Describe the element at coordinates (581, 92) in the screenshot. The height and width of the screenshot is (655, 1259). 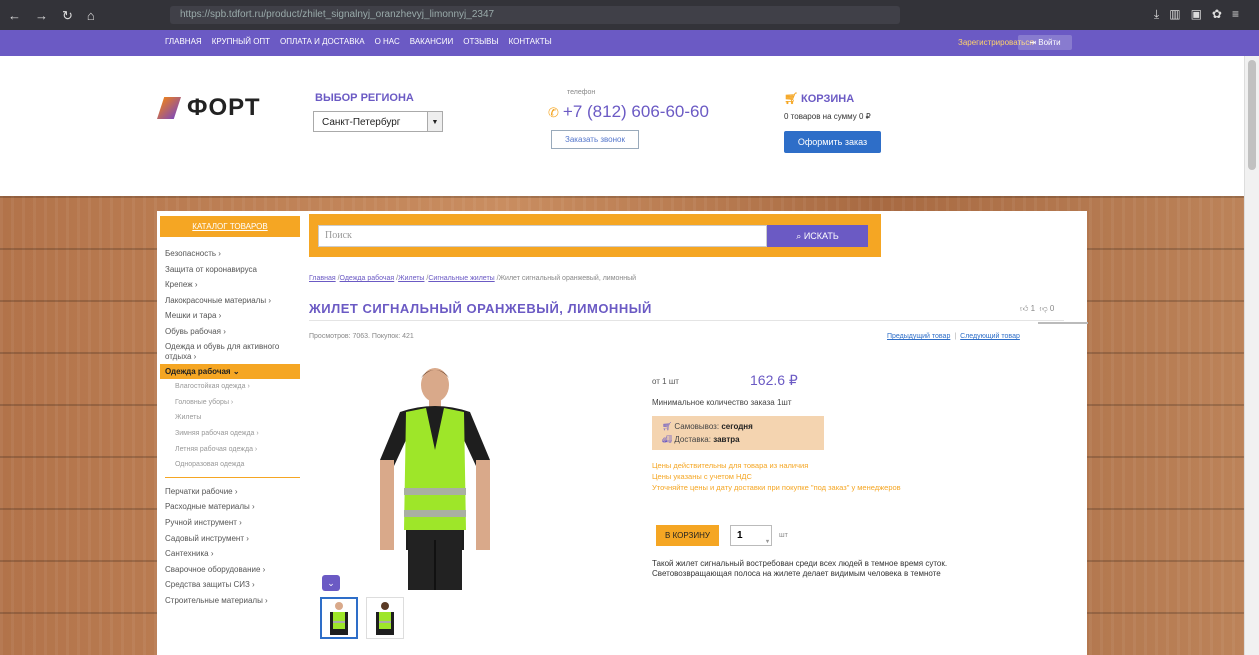
I see `phone-label: телефон` at that location.